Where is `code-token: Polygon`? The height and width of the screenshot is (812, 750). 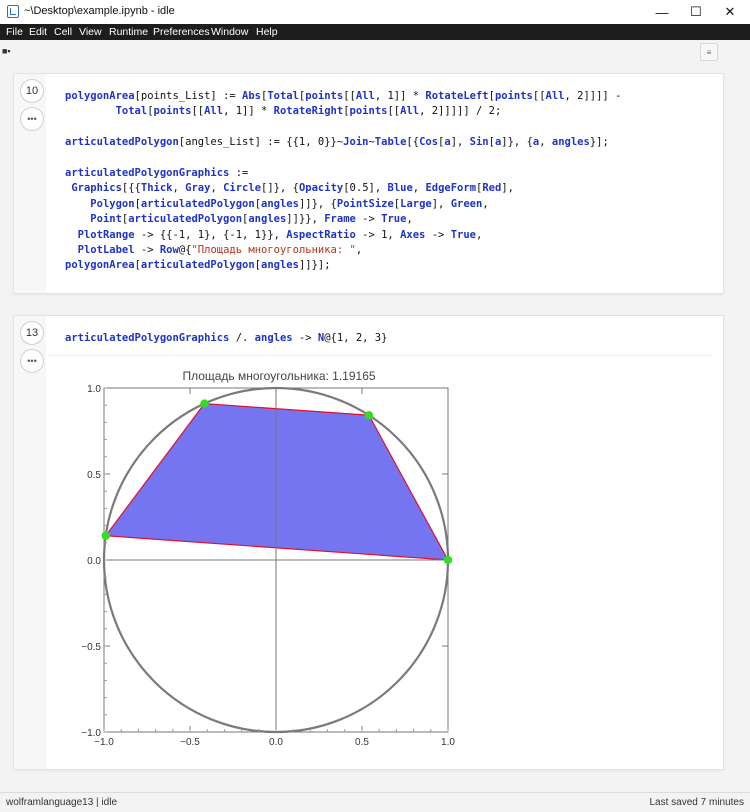
code-token: Polygon is located at coordinates (112, 203).